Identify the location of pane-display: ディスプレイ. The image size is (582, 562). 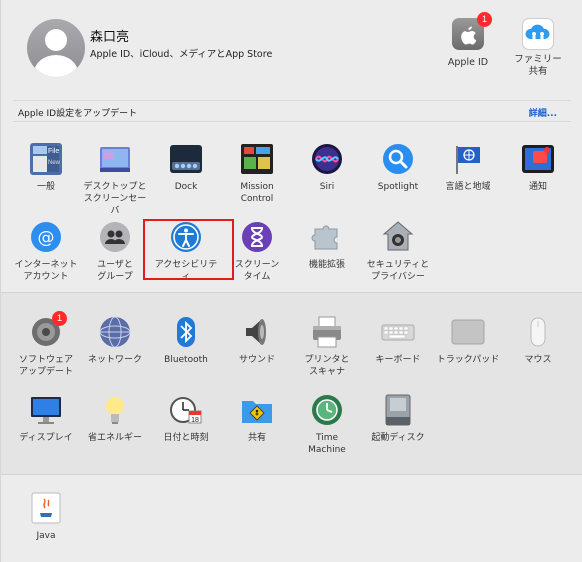
(46, 418).